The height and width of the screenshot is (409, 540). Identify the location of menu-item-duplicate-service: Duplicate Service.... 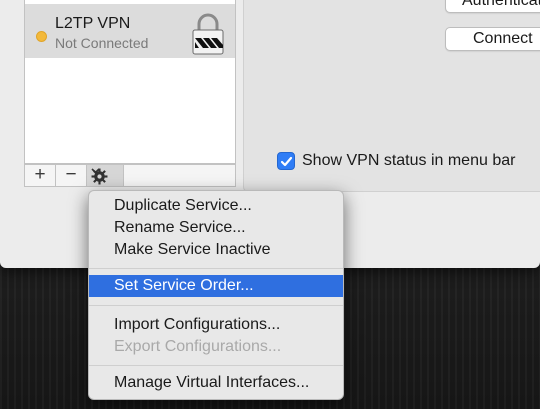
(216, 206).